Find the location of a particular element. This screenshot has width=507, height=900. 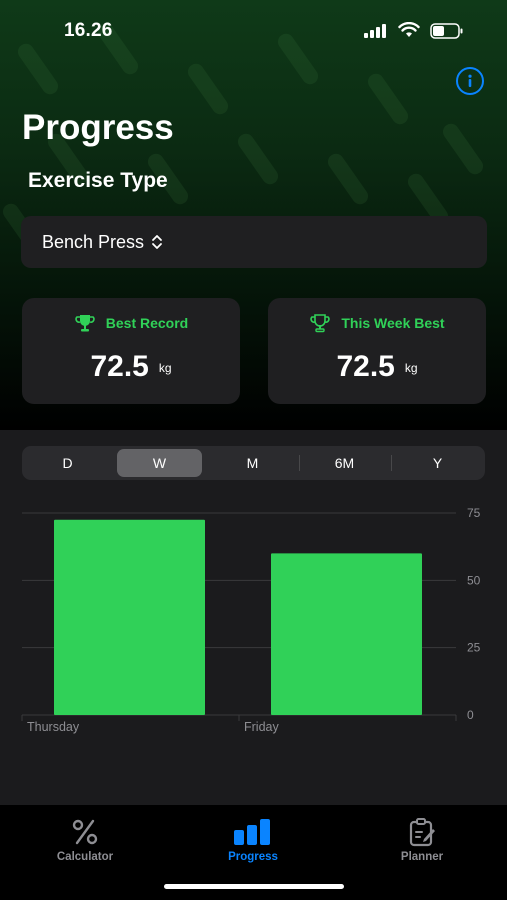

tab-label: Progress is located at coordinates (253, 857).